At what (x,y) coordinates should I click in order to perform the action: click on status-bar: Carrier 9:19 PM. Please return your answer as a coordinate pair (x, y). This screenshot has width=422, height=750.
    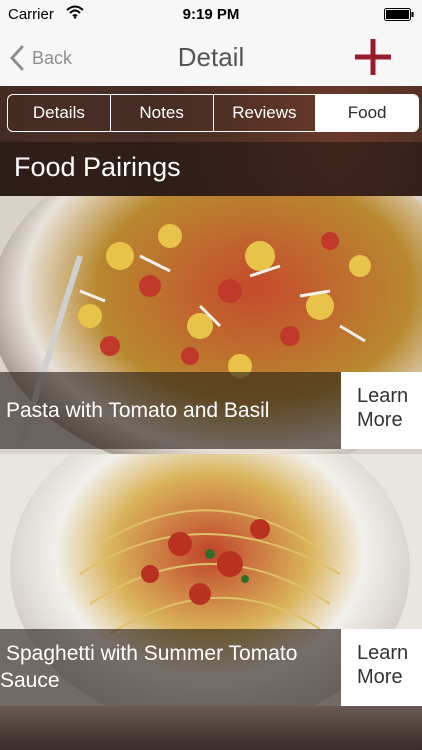
    Looking at the image, I should click on (211, 15).